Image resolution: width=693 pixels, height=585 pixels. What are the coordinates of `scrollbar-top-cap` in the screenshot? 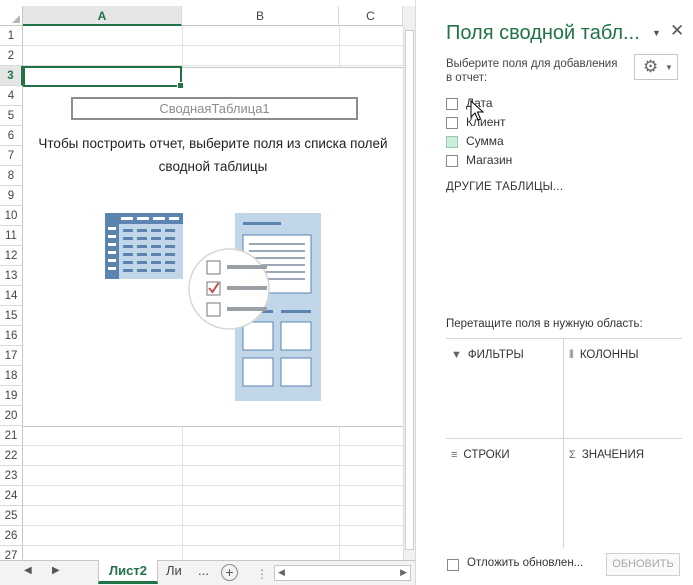 It's located at (409, 16).